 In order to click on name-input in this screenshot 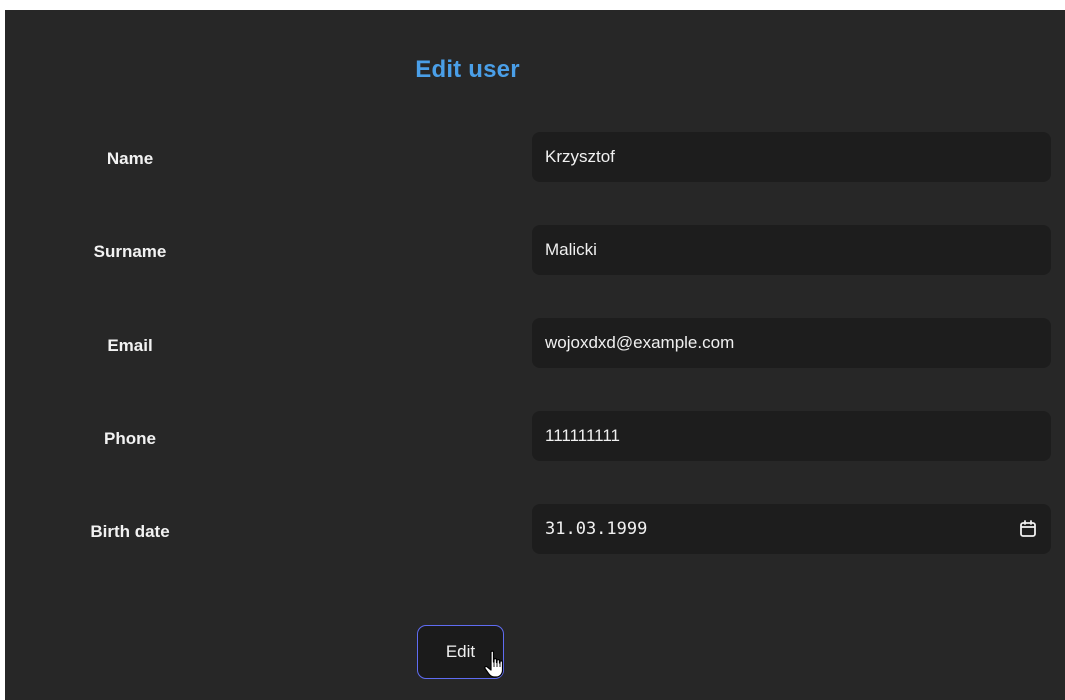, I will do `click(791, 157)`.